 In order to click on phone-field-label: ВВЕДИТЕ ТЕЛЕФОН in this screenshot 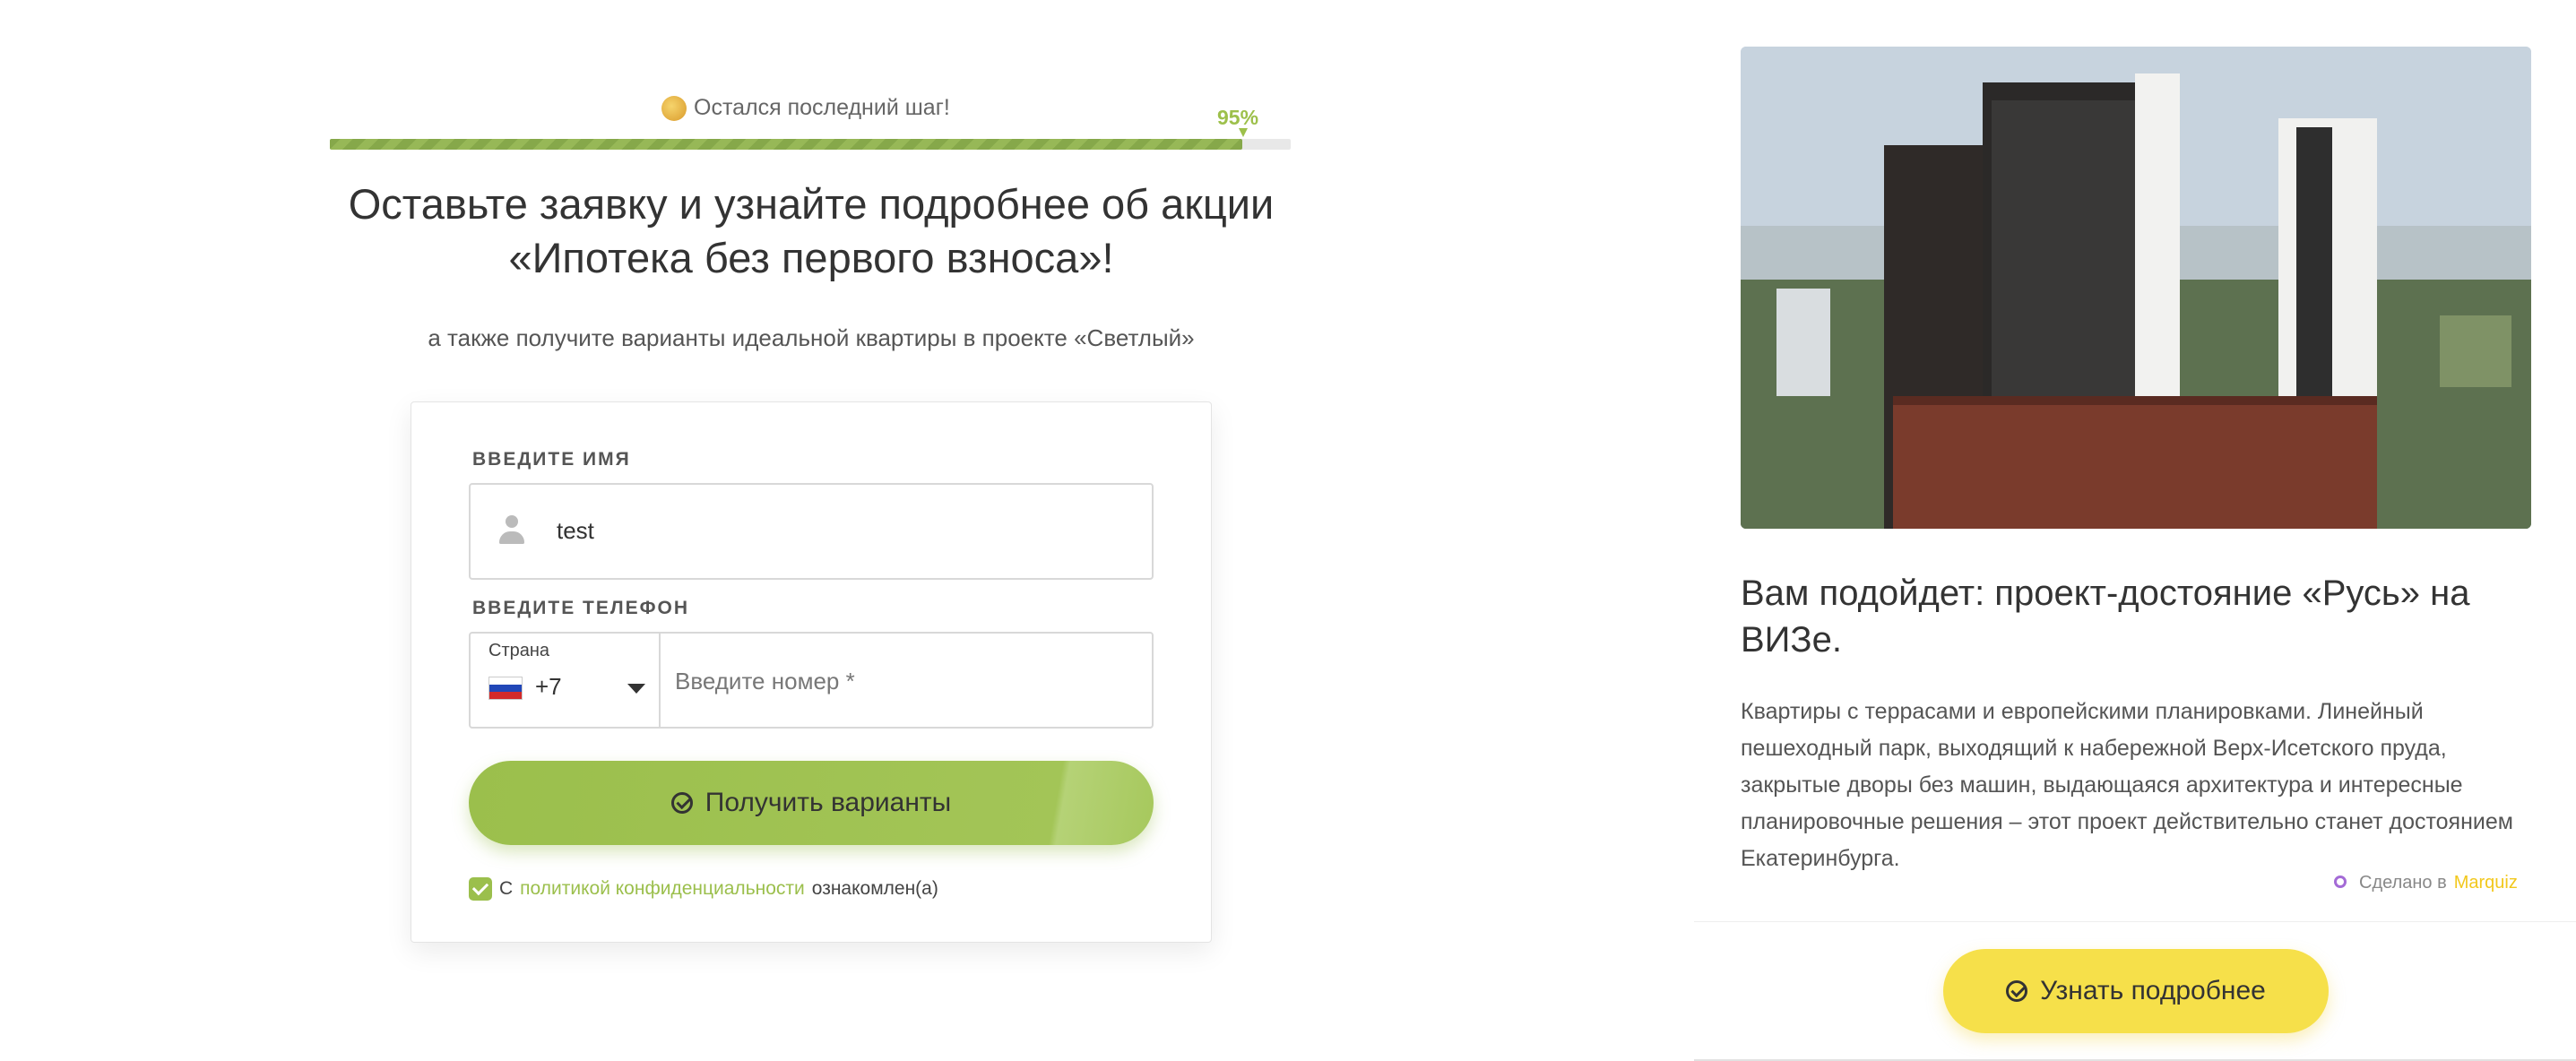, I will do `click(581, 608)`.